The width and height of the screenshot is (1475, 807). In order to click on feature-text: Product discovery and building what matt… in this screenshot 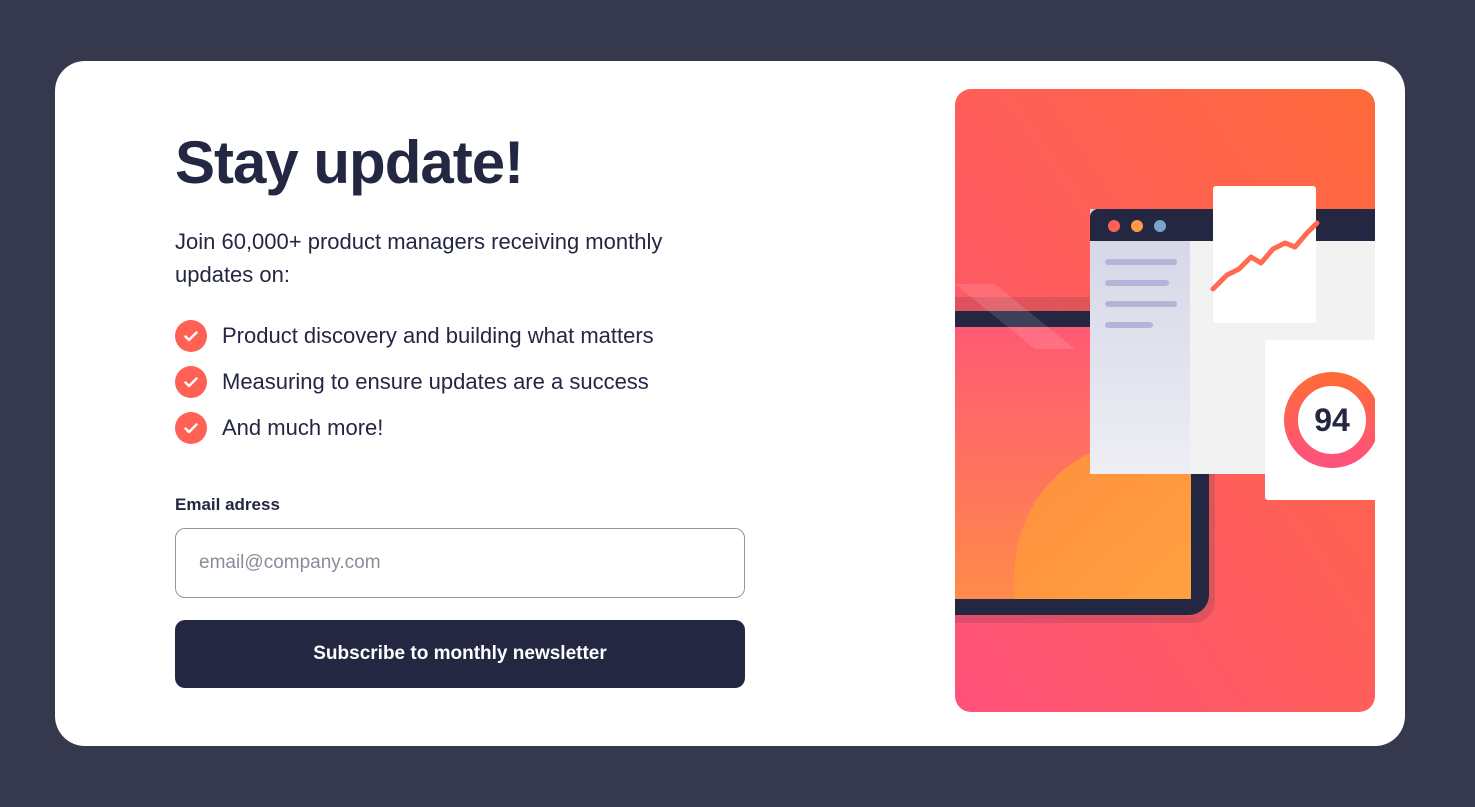, I will do `click(438, 335)`.